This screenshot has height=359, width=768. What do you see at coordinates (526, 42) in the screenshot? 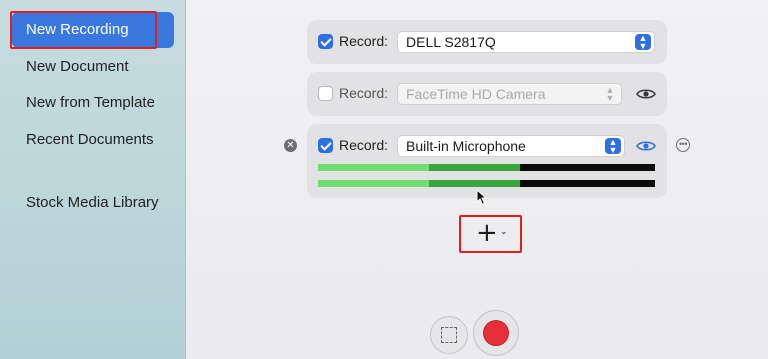
I see `screen-device-select: DELL S2817Q ▲ ▼` at bounding box center [526, 42].